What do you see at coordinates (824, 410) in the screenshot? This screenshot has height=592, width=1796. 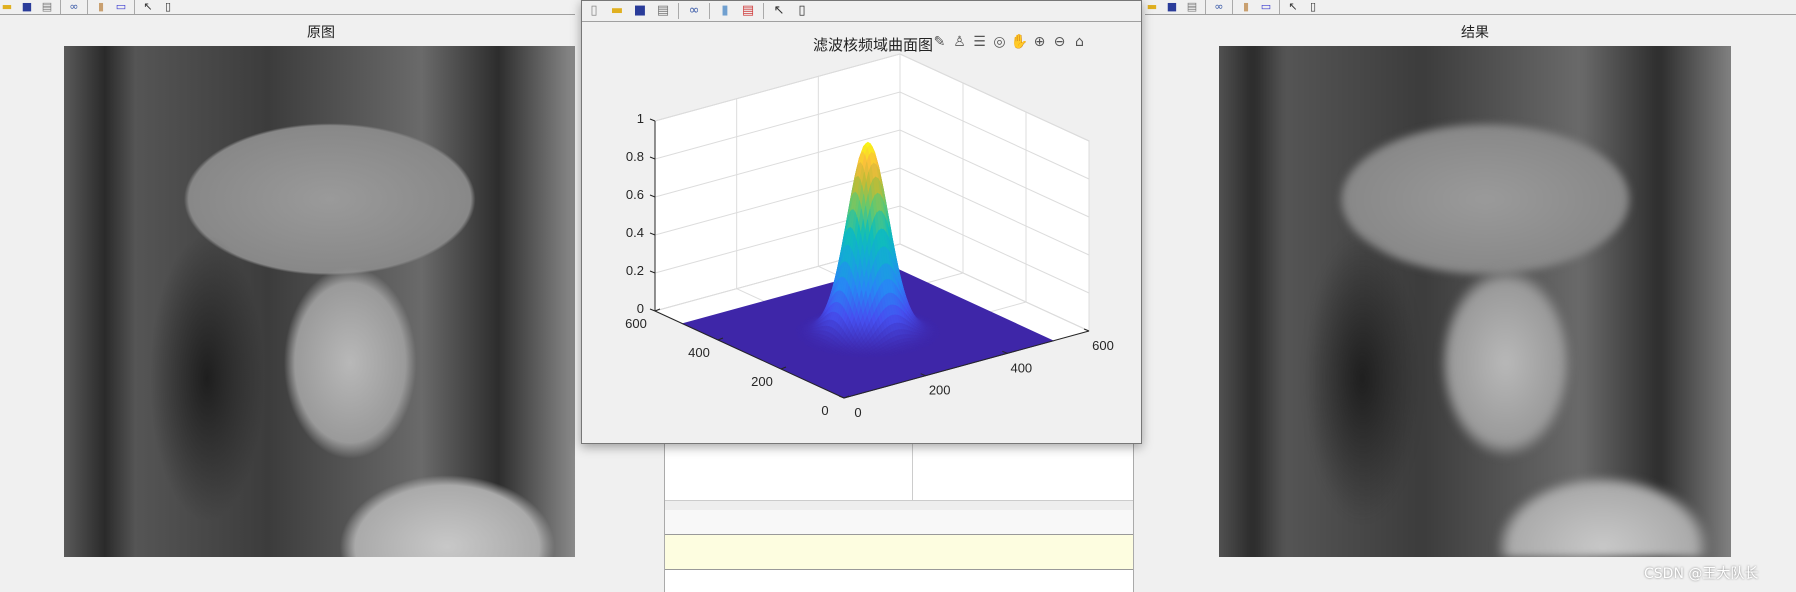 I see `y-tick-label: 0` at bounding box center [824, 410].